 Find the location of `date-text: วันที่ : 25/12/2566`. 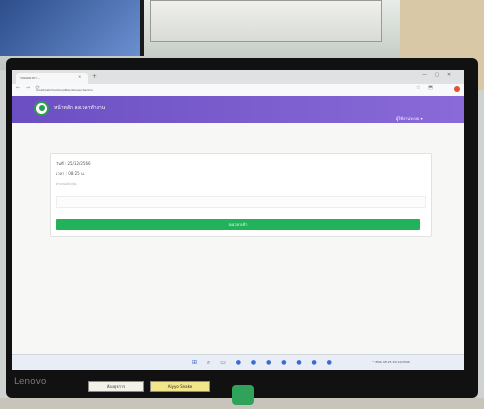

date-text: วันที่ : 25/12/2566 is located at coordinates (73, 163).